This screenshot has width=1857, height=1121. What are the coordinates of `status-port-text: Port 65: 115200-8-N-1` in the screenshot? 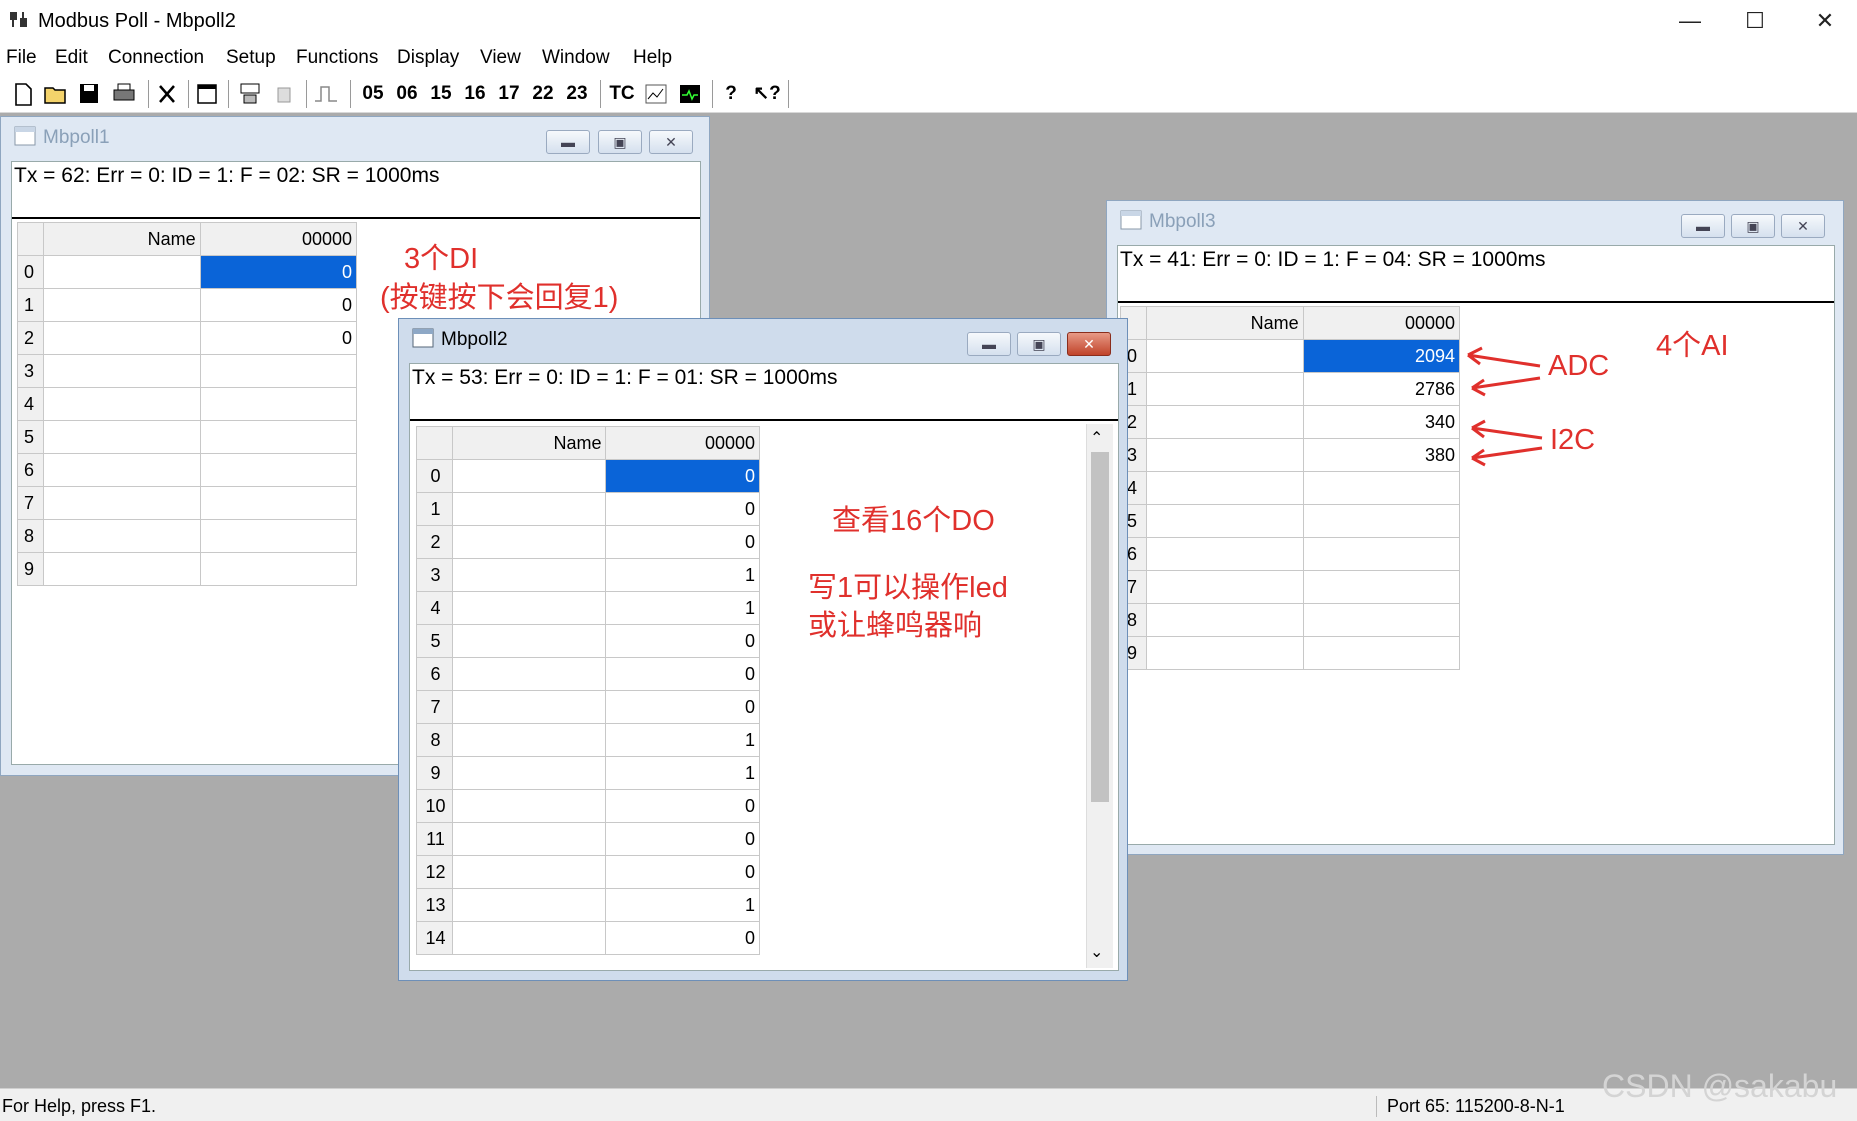 It's located at (1470, 1106).